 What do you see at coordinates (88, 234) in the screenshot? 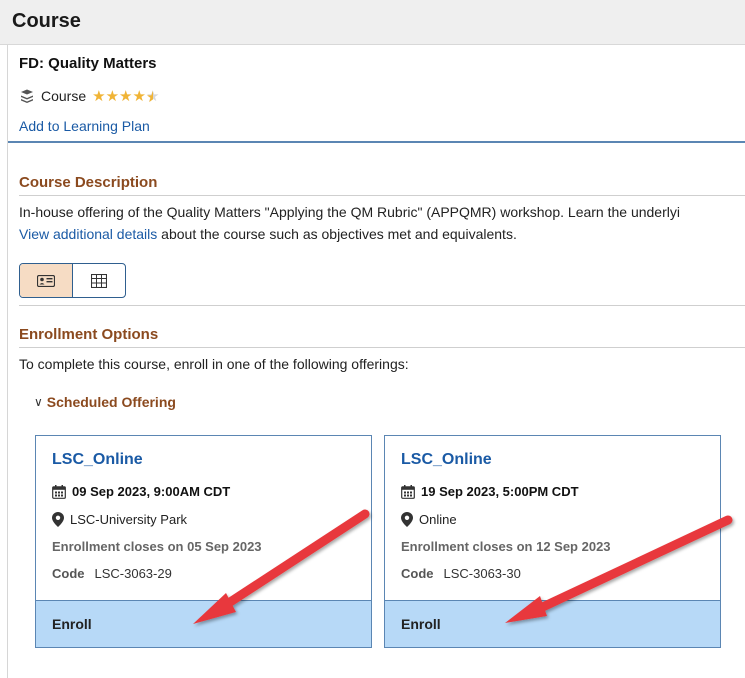
I see `view-additional-details-link: View additional details` at bounding box center [88, 234].